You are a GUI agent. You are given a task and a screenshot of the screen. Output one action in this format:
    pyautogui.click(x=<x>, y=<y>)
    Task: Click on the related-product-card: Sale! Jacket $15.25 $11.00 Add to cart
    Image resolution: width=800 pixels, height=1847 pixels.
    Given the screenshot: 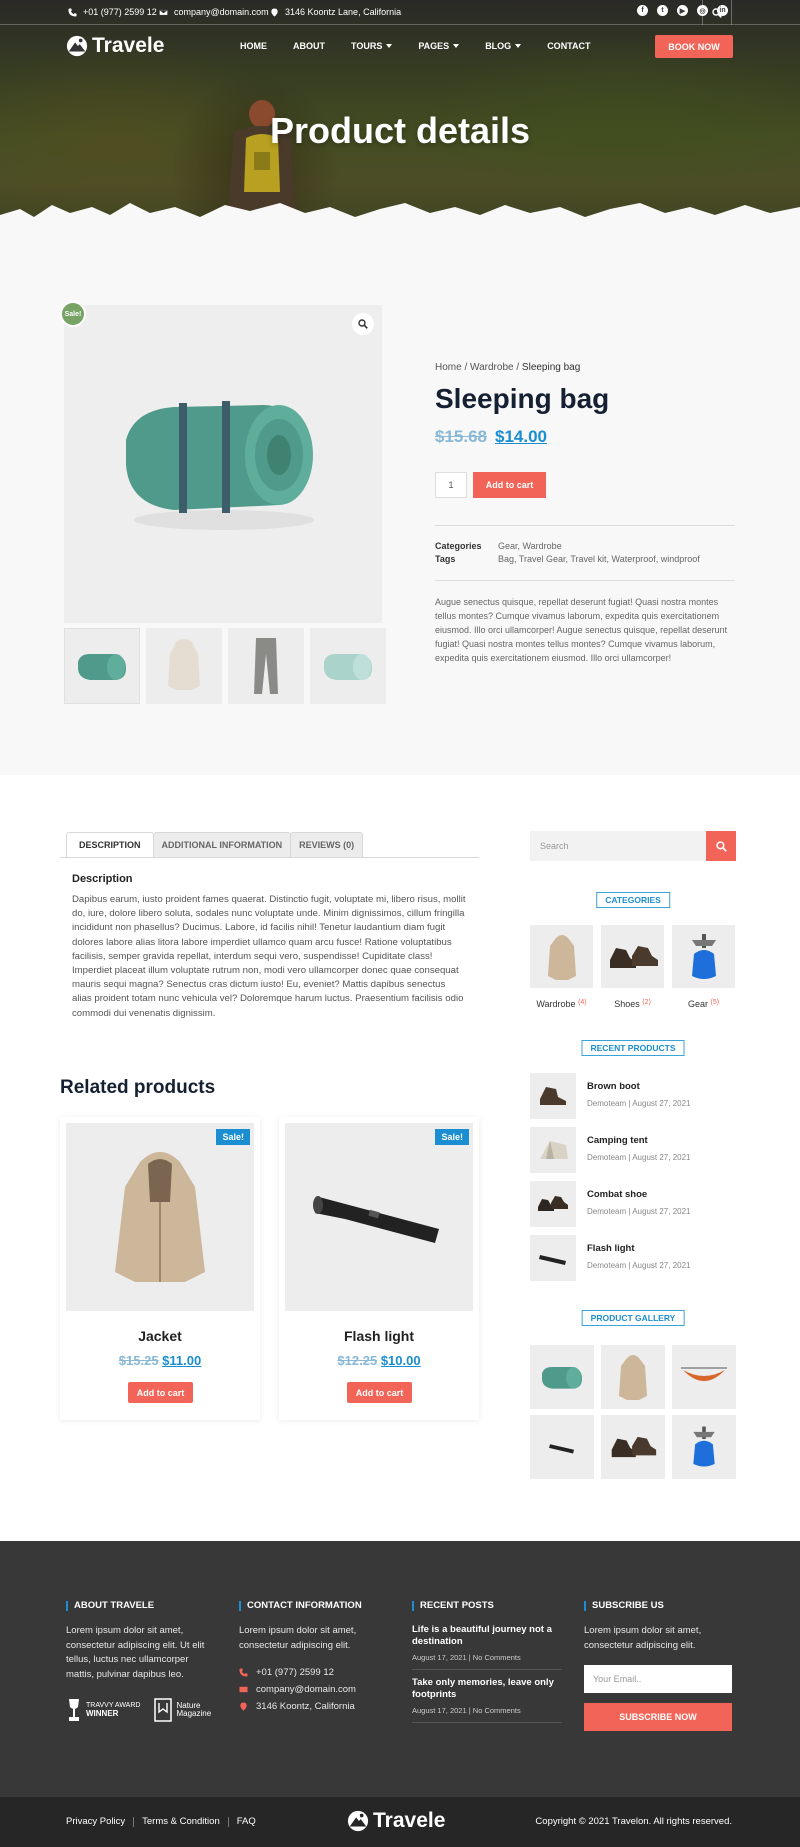 What is the action you would take?
    pyautogui.click(x=160, y=1268)
    